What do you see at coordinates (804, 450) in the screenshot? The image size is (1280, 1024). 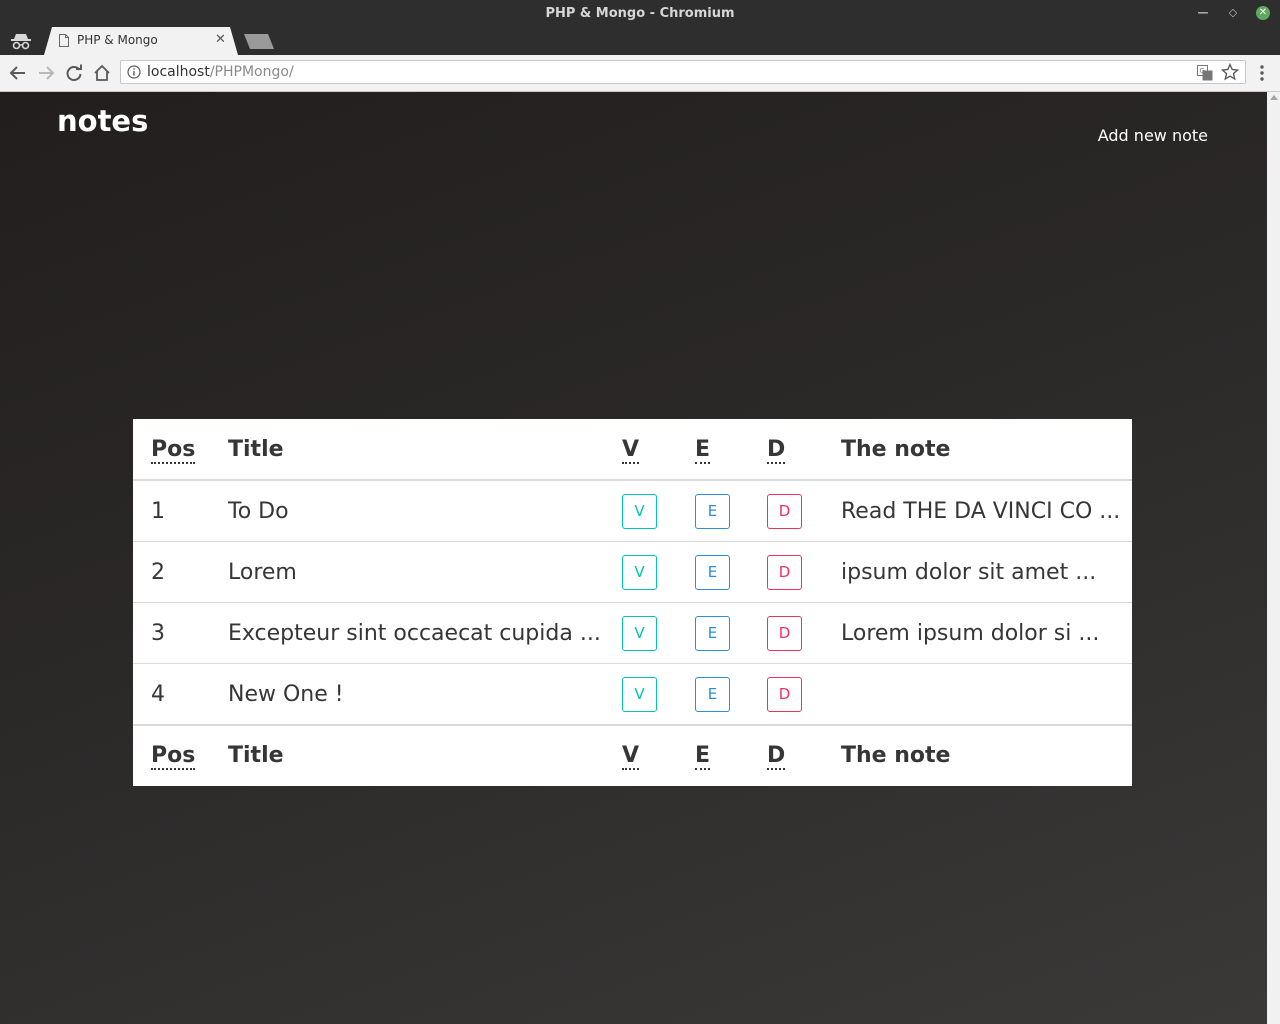 I see `header-d: D` at bounding box center [804, 450].